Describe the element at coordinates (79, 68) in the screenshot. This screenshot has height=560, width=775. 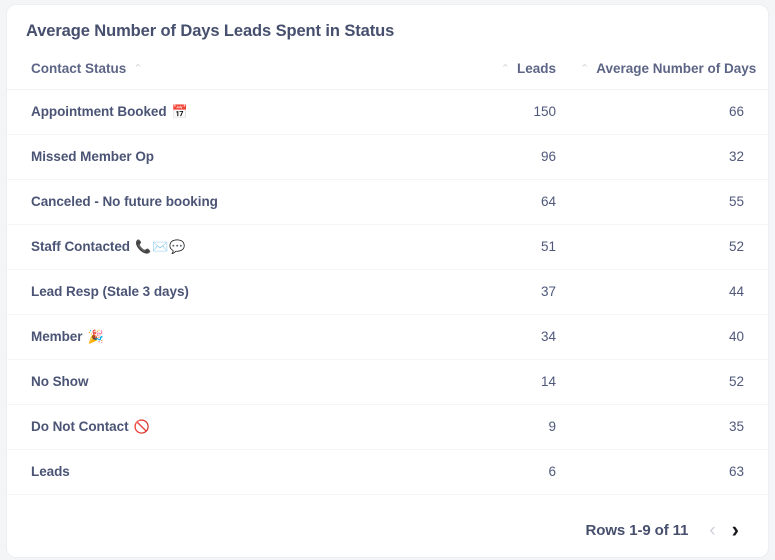
I see `column-header-label: Contact Status` at that location.